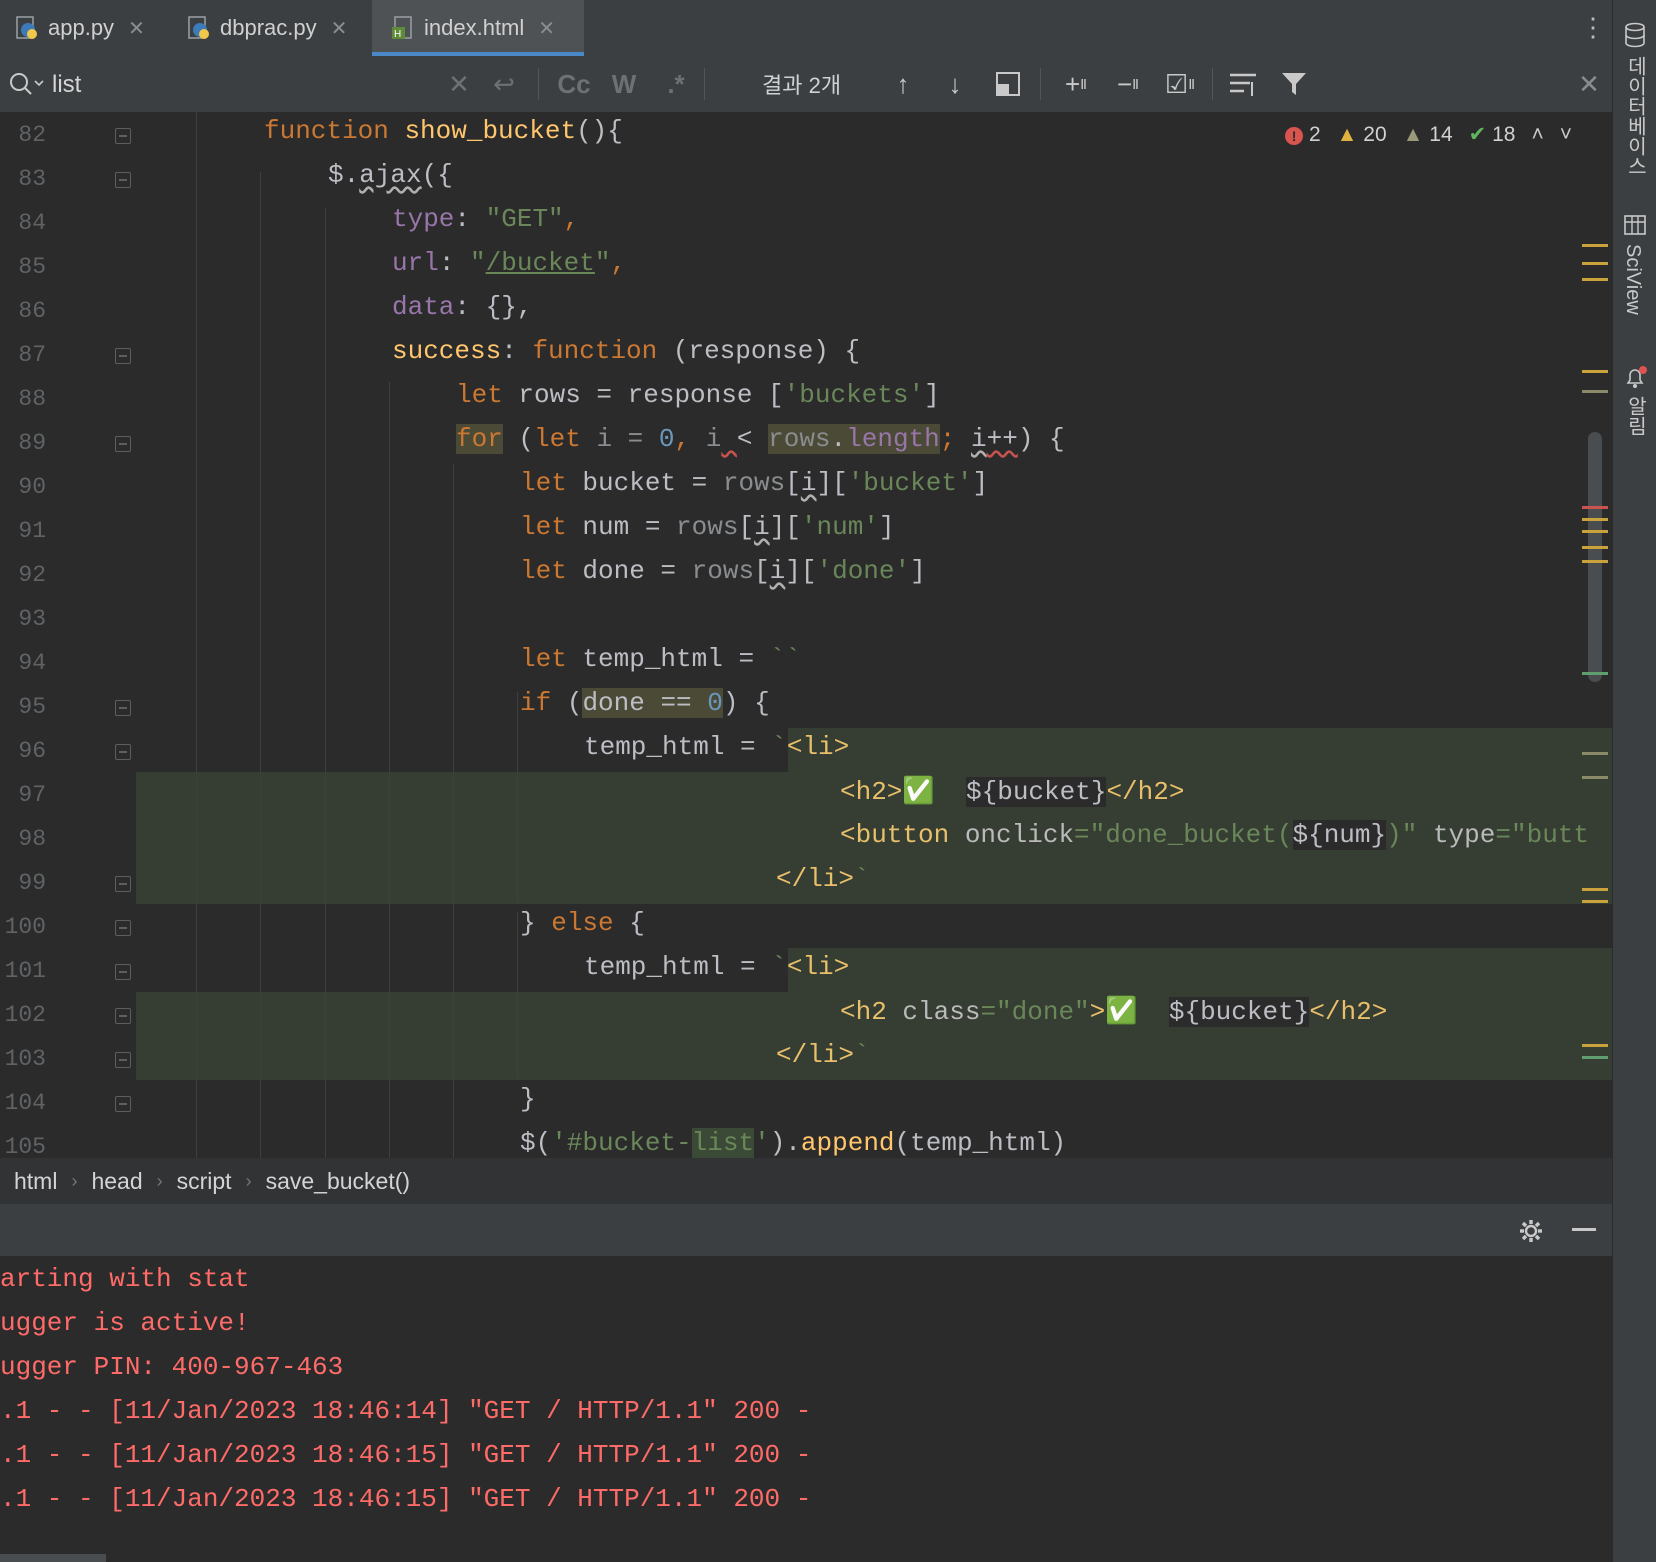  What do you see at coordinates (1121, 1012) in the screenshot?
I see `check-emoji-icon: ✅` at bounding box center [1121, 1012].